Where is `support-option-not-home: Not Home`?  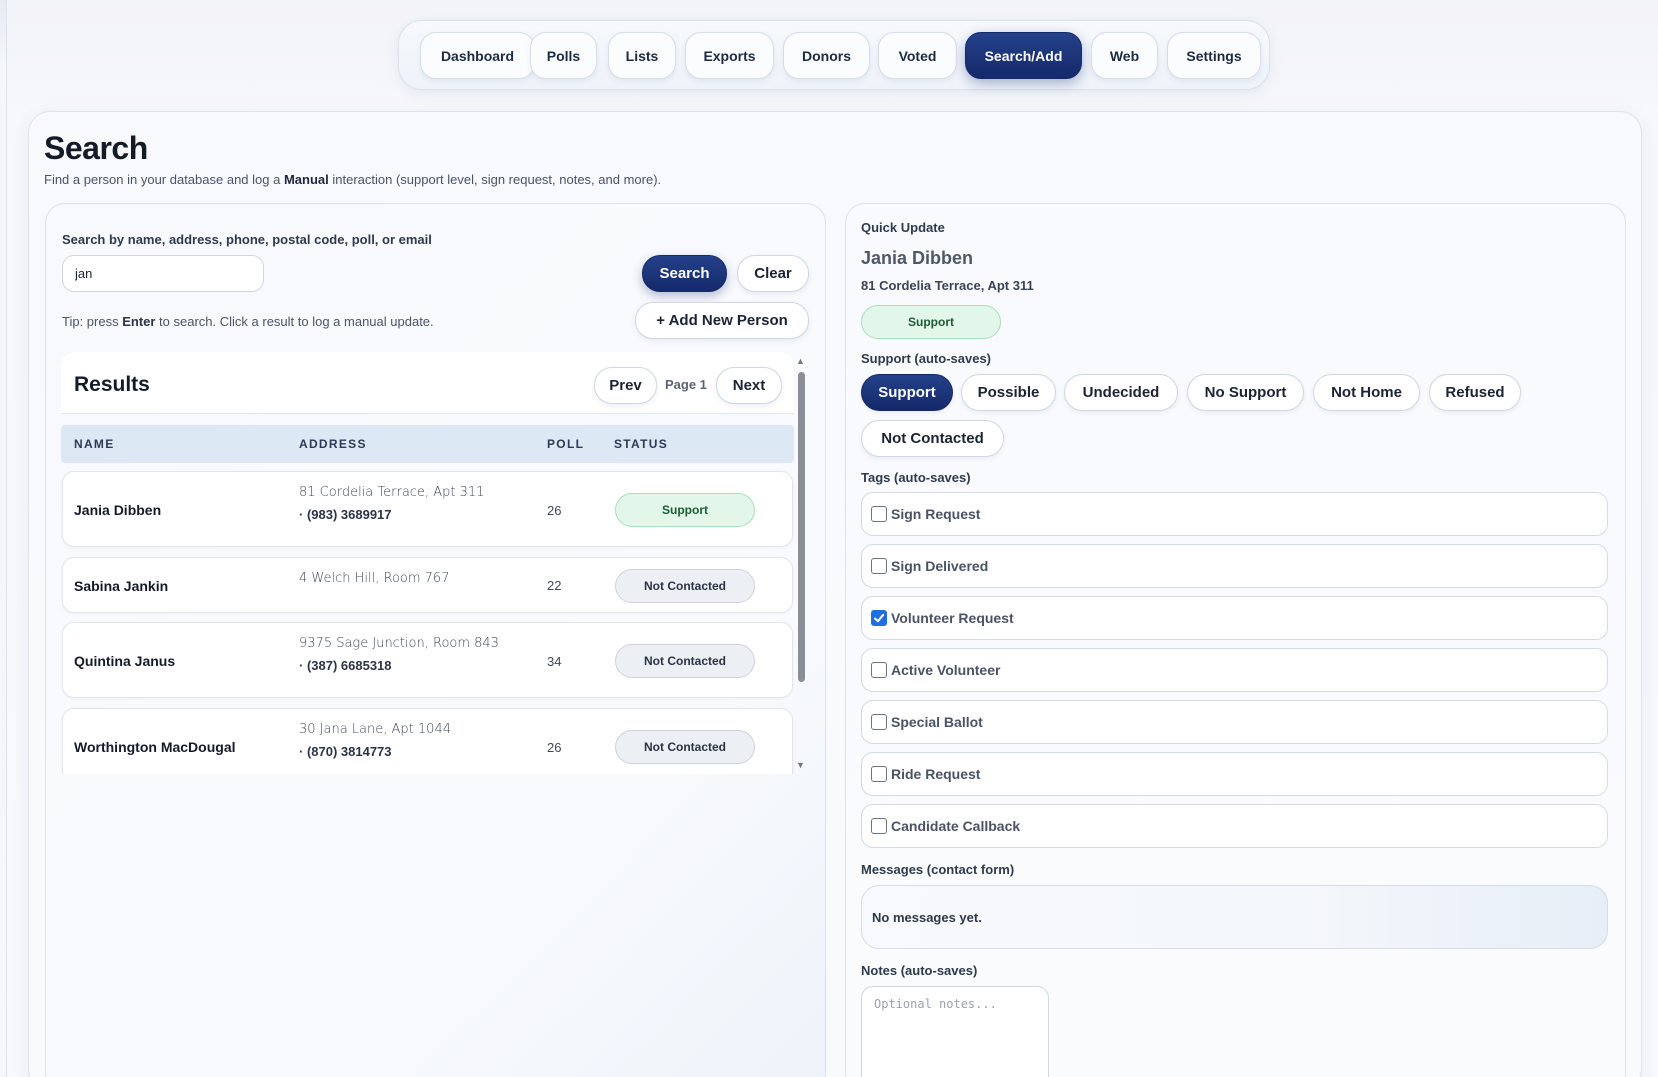 support-option-not-home: Not Home is located at coordinates (1366, 392).